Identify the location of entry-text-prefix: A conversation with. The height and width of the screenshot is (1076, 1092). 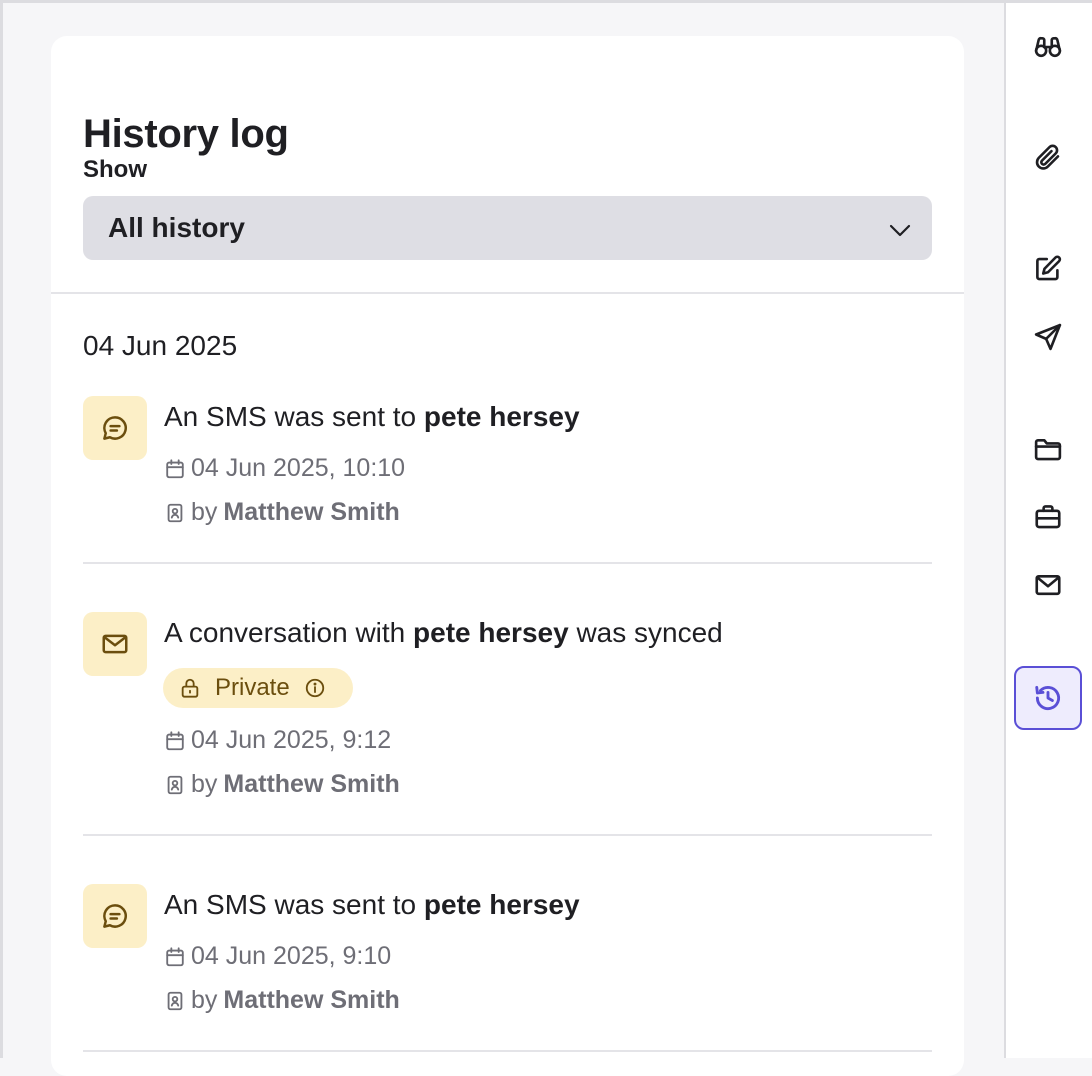
(289, 632).